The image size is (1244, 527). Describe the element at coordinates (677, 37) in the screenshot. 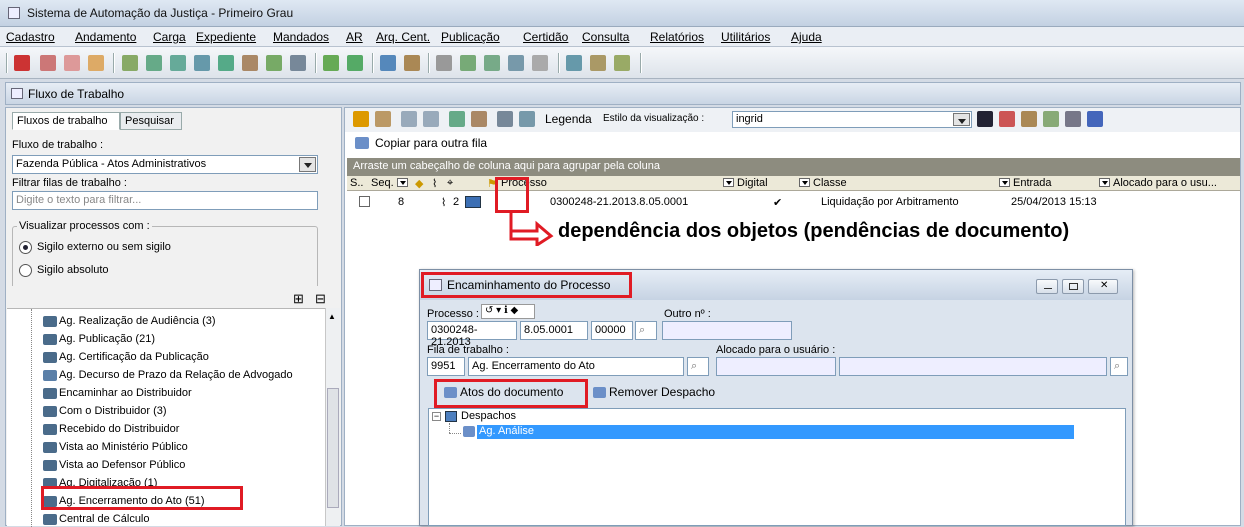

I see `menu-relatorios: Relatórios` at that location.